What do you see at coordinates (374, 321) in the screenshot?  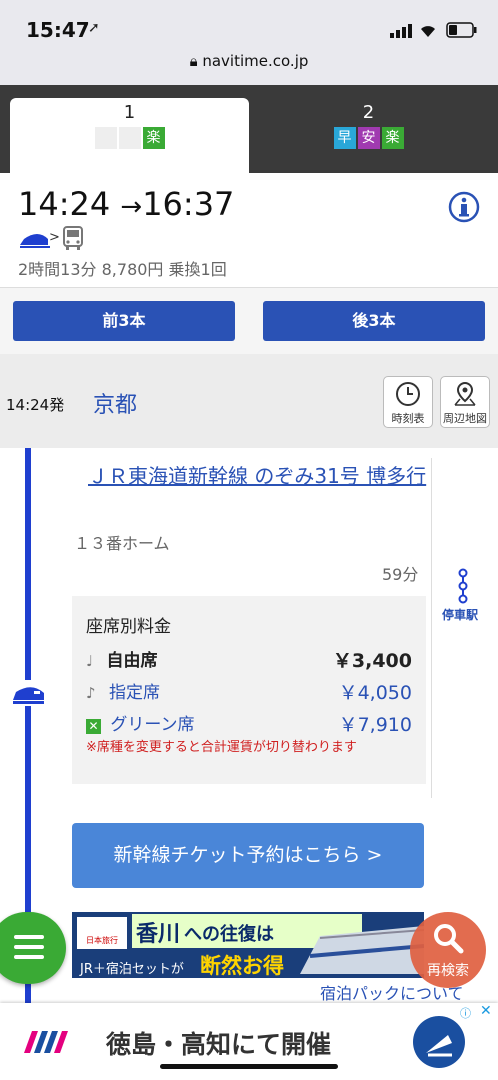 I see `next-3-button: 後3本` at bounding box center [374, 321].